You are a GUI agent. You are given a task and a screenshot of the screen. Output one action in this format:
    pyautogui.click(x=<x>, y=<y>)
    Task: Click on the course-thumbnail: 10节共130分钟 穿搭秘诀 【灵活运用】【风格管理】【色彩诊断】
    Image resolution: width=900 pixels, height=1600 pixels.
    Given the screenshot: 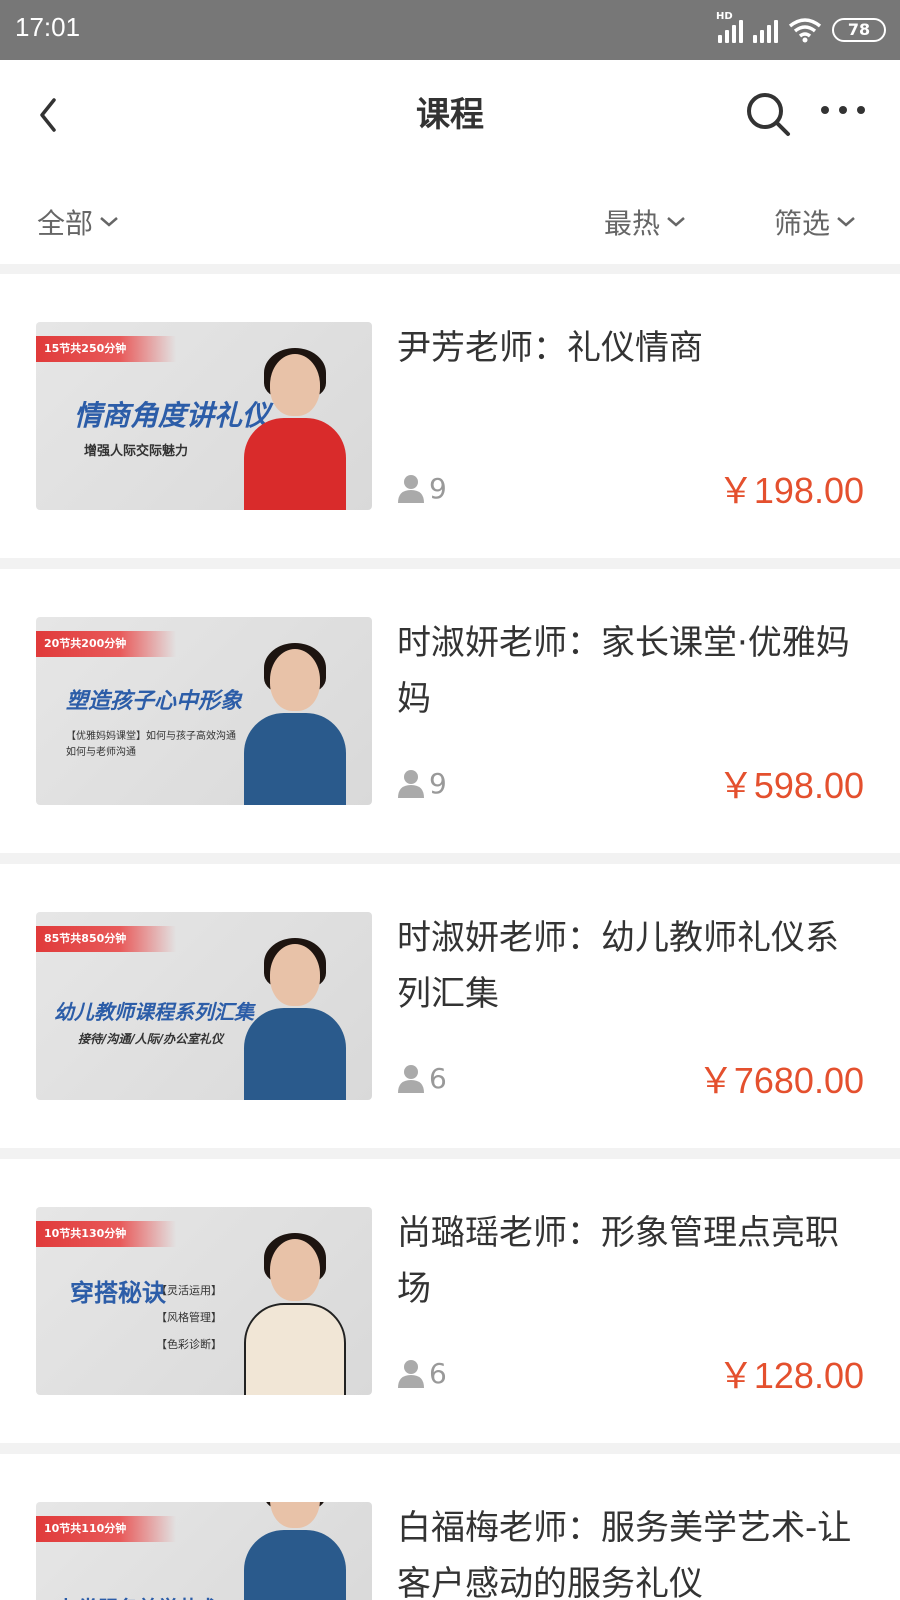 What is the action you would take?
    pyautogui.click(x=204, y=1301)
    